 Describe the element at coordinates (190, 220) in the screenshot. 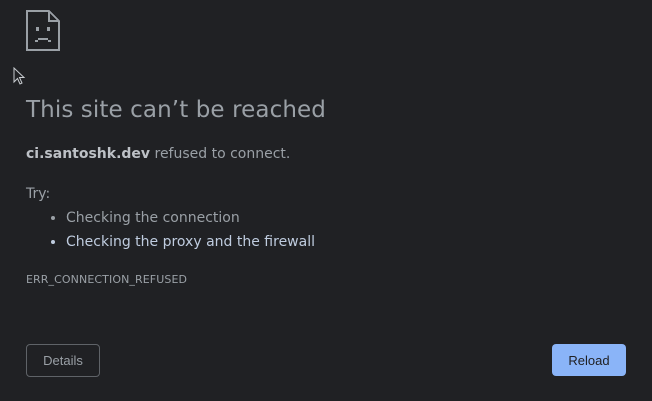

I see `suggestion-check-connection: Checking the connection` at that location.